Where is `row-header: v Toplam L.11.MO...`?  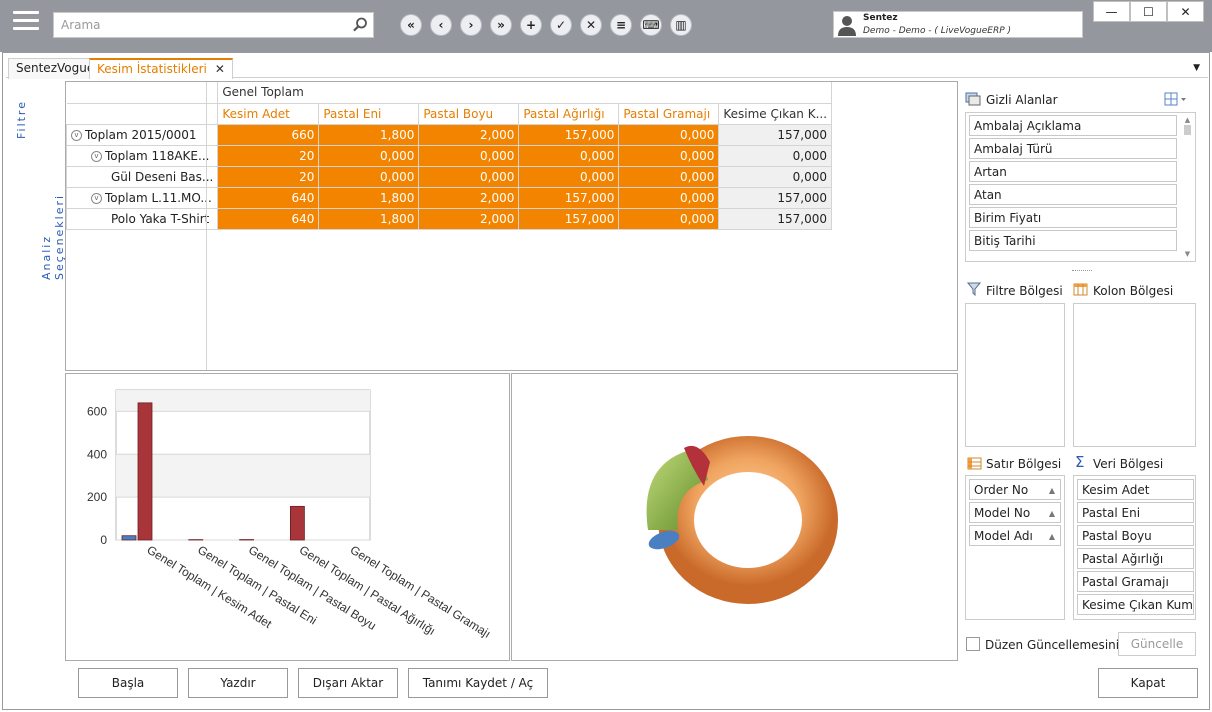 row-header: v Toplam L.11.MO... is located at coordinates (142, 197).